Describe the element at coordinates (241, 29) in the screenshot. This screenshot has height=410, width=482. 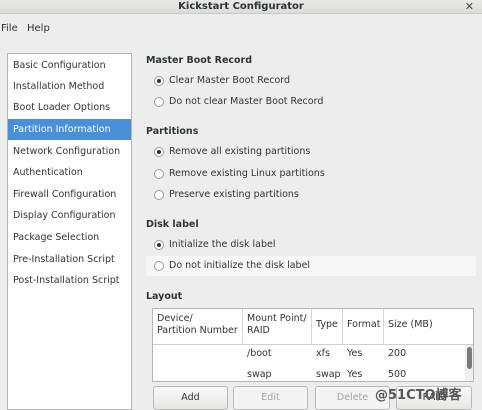
I see `menu-bar: File Help` at that location.